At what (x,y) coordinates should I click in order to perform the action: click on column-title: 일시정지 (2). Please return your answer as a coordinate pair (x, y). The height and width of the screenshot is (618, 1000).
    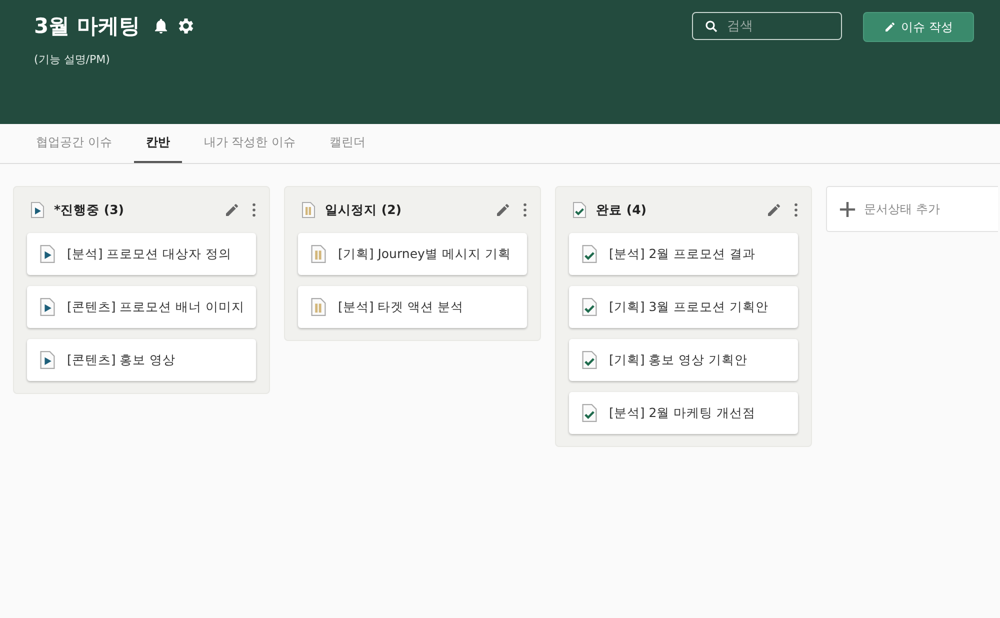
    Looking at the image, I should click on (363, 210).